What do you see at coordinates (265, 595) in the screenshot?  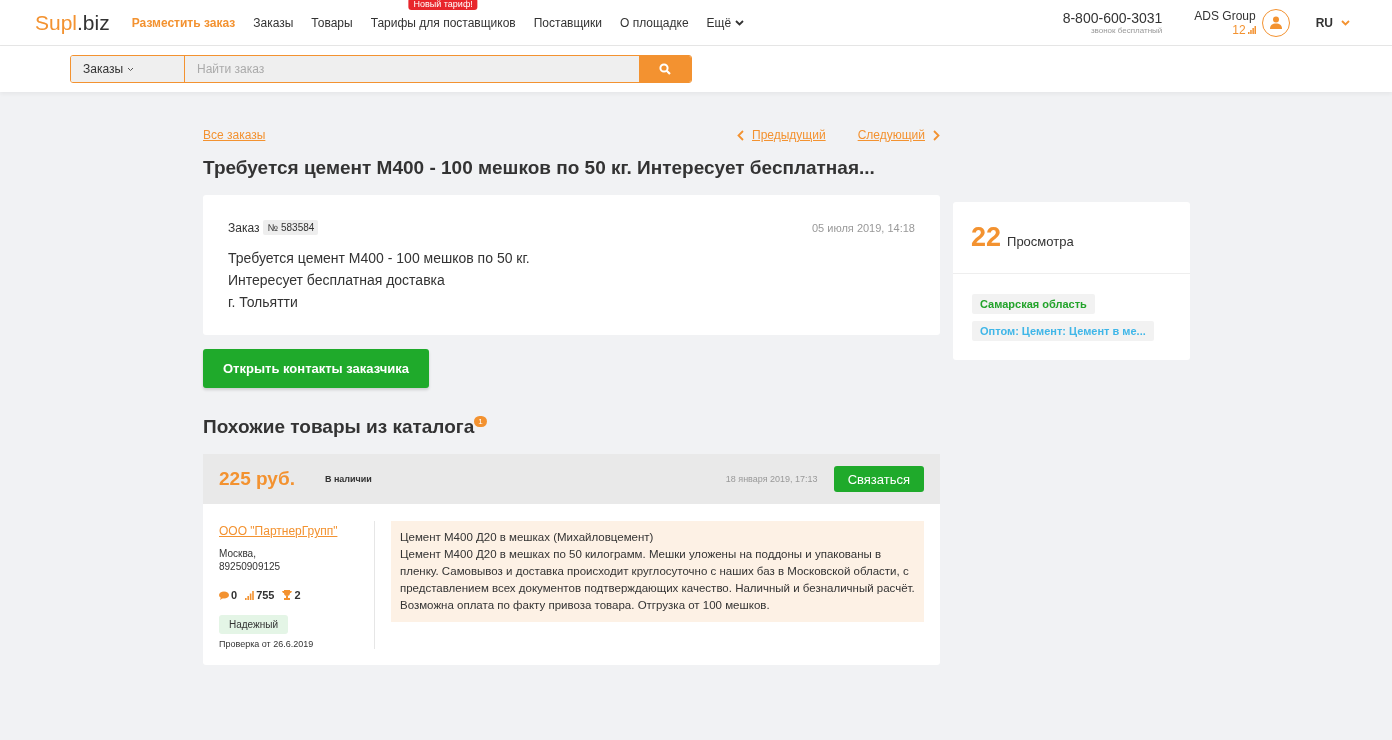 I see `rating-count: 755` at bounding box center [265, 595].